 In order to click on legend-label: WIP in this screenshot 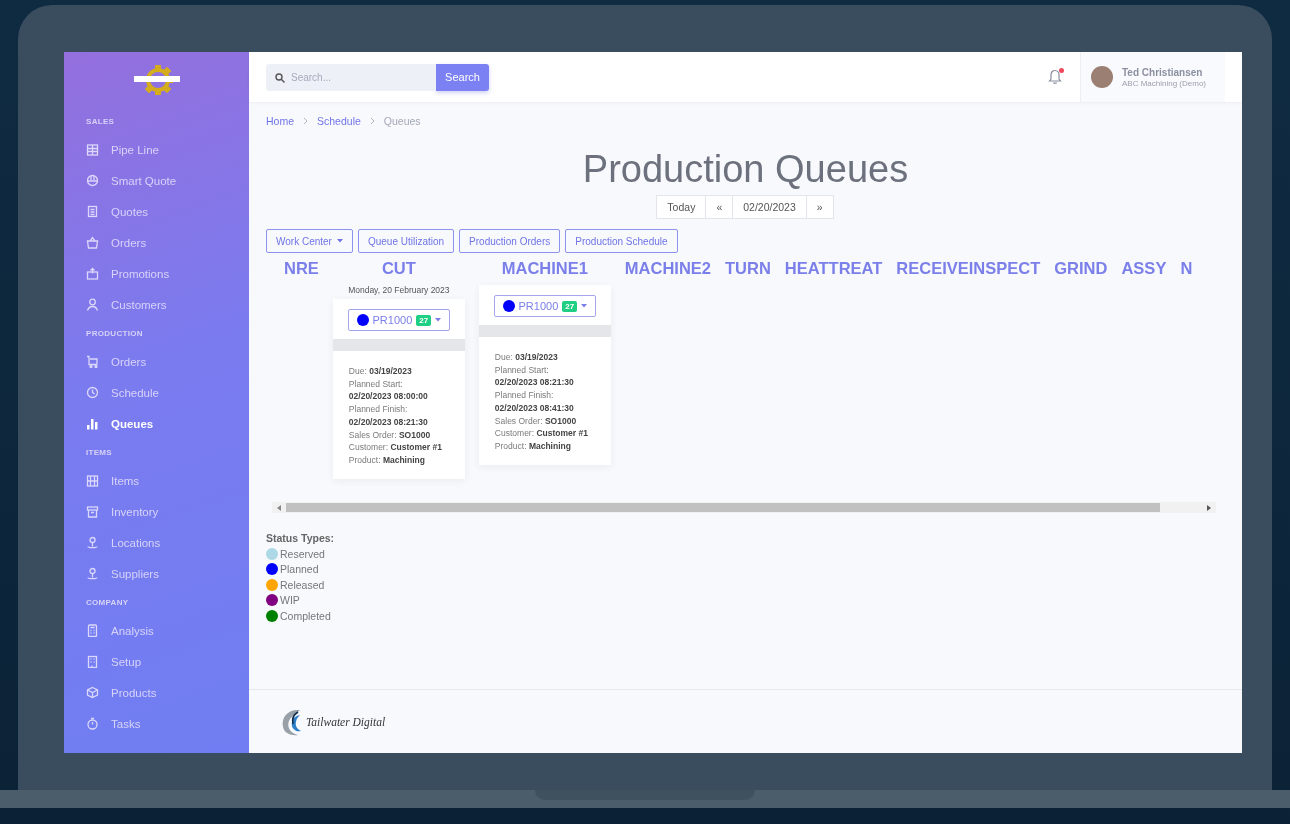, I will do `click(290, 600)`.